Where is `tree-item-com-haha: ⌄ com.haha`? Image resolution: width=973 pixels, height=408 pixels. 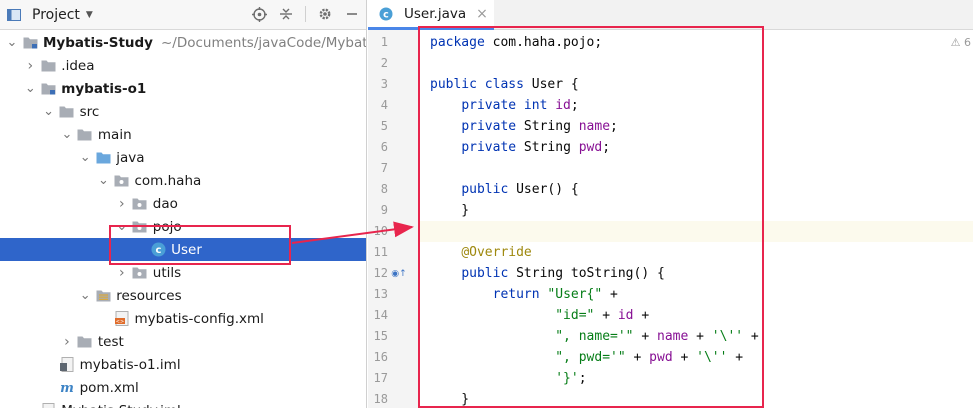 tree-item-com-haha: ⌄ com.haha is located at coordinates (183, 180).